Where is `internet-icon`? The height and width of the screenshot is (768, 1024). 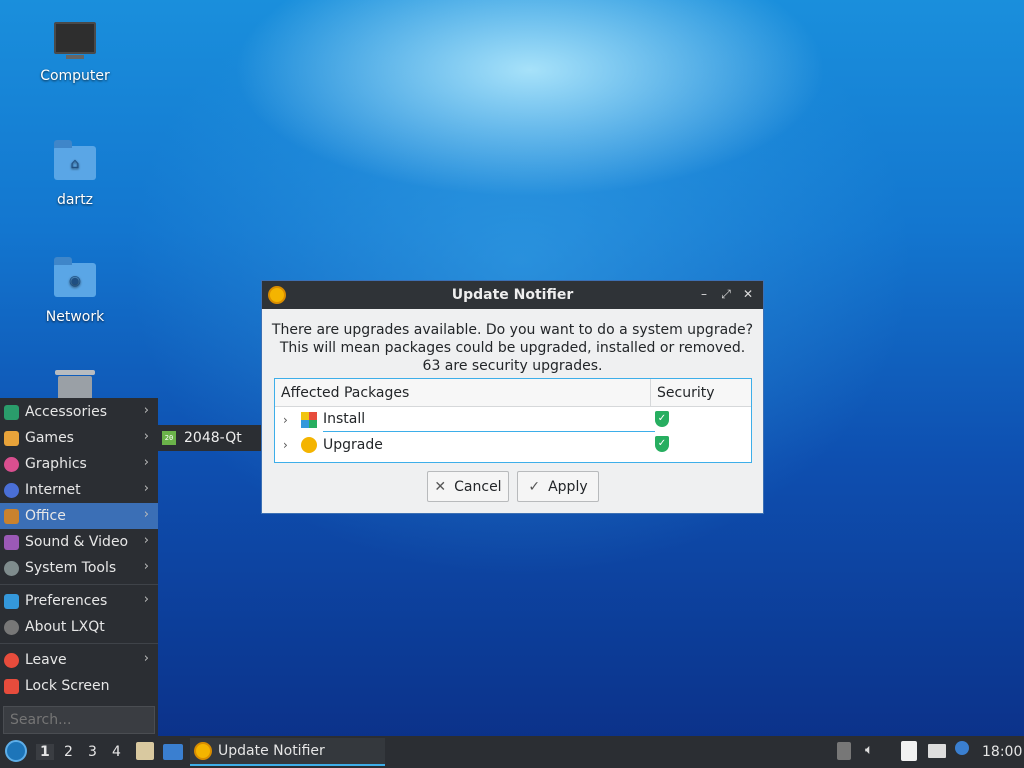 internet-icon is located at coordinates (11, 490).